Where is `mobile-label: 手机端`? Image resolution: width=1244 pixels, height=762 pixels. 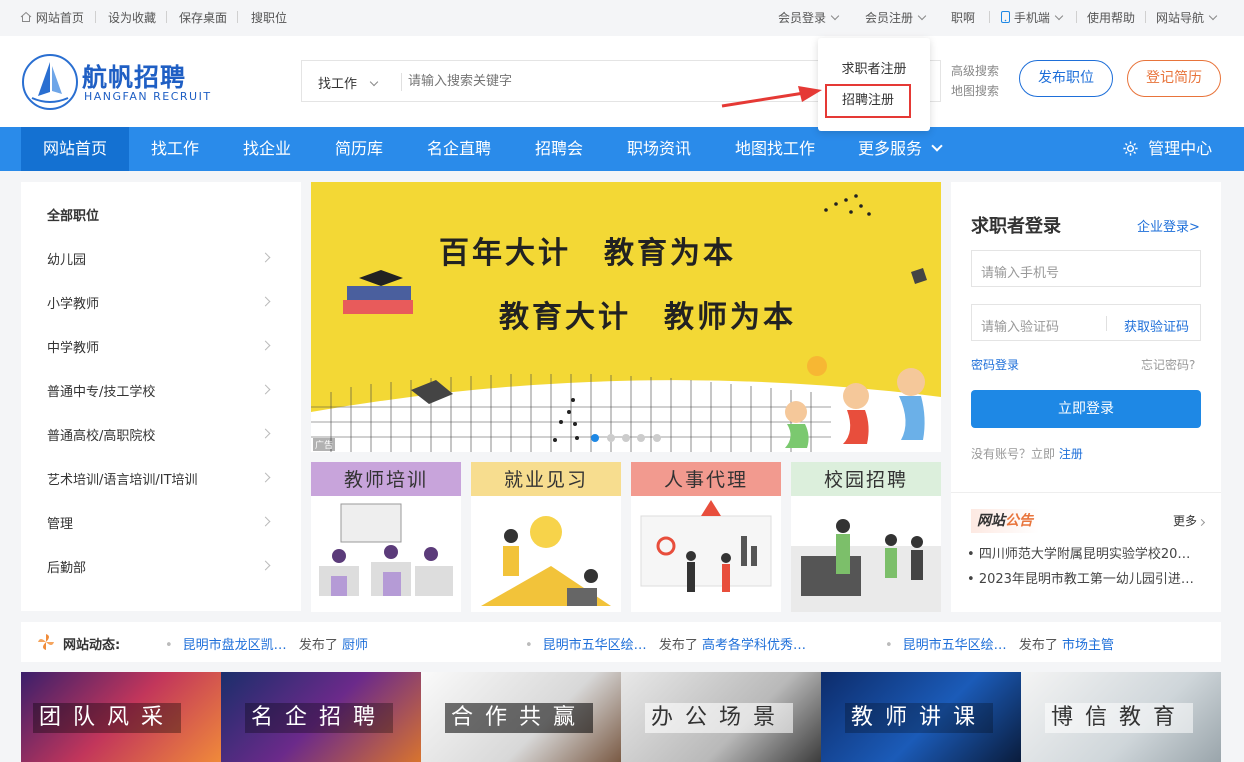 mobile-label: 手机端 is located at coordinates (1031, 18).